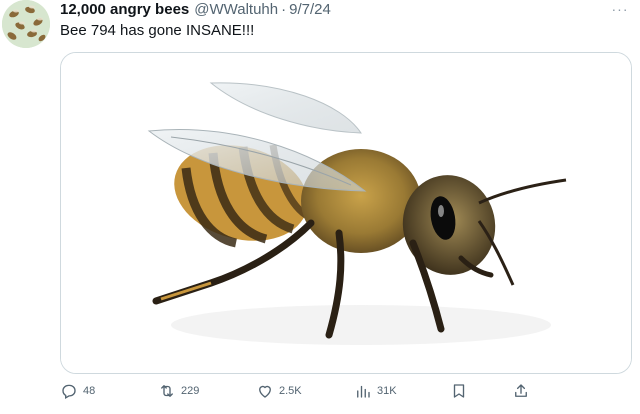 The image size is (640, 414). I want to click on bookmark-button, so click(459, 391).